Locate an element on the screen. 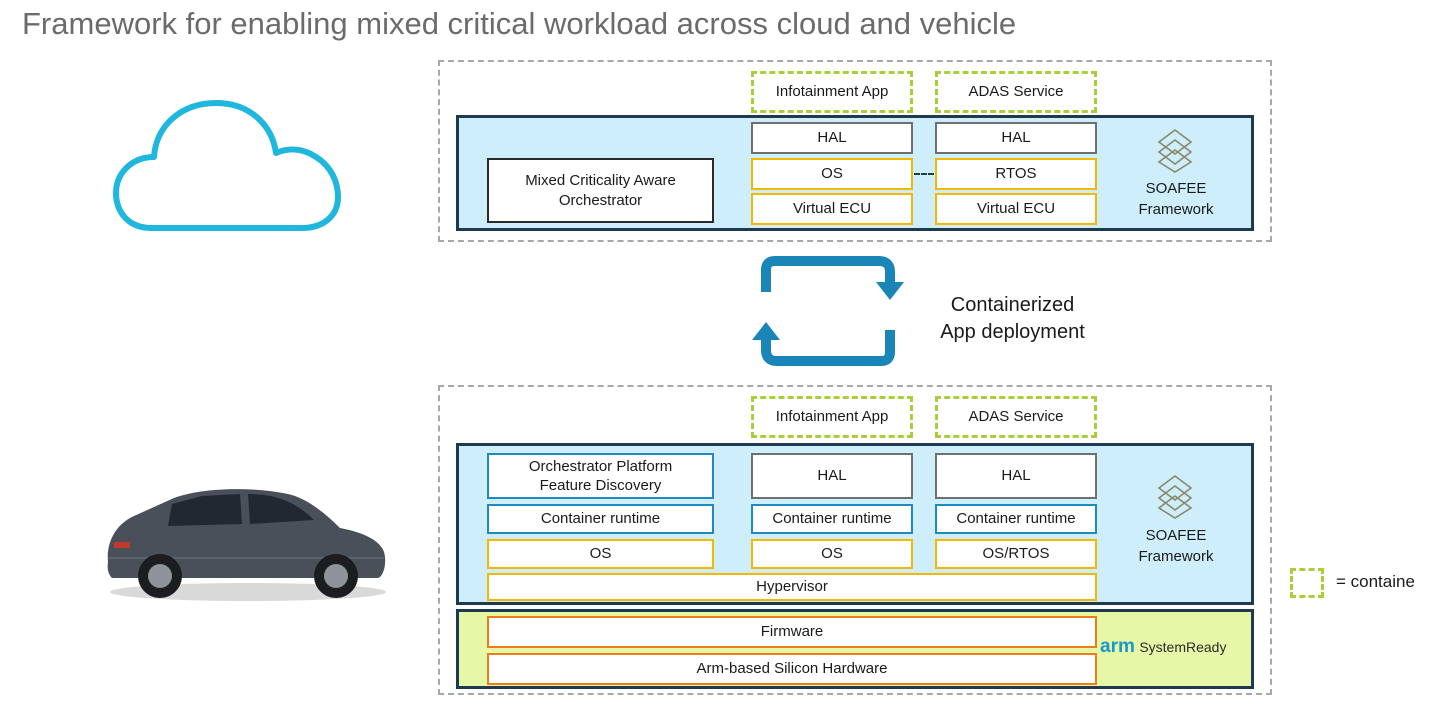 This screenshot has height=705, width=1430. hardware-label: Arm-based Silicon Hardware is located at coordinates (792, 669).